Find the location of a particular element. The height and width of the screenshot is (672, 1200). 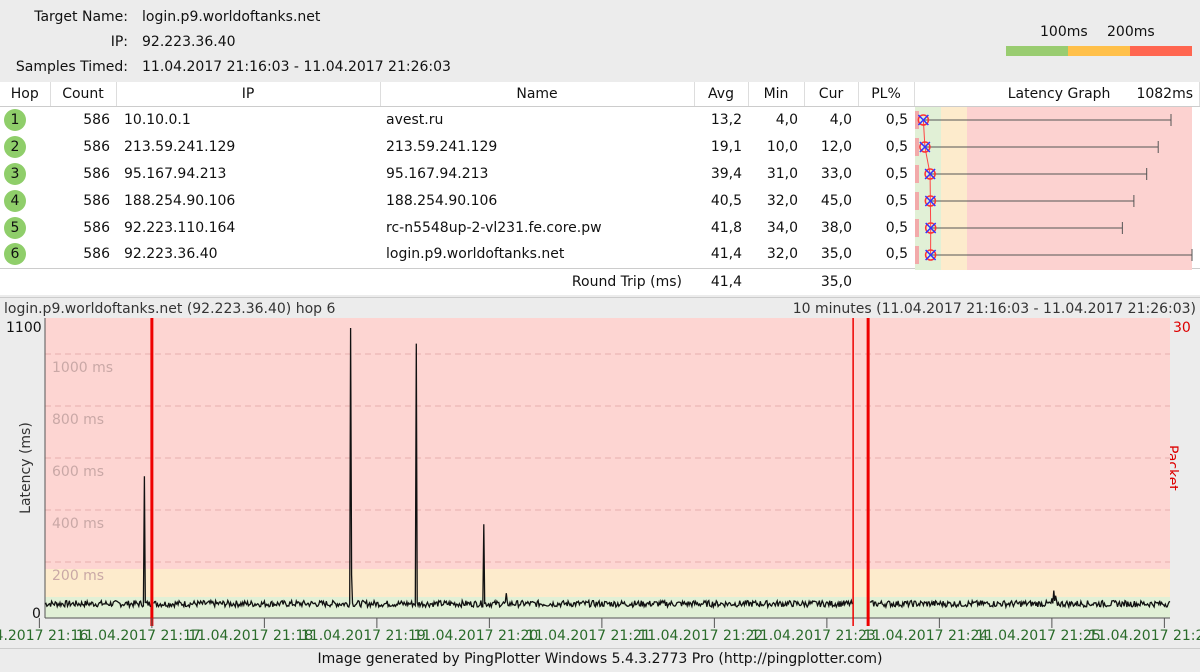

x-tick-label: 11.04.2017 21:26 is located at coordinates (1144, 636).